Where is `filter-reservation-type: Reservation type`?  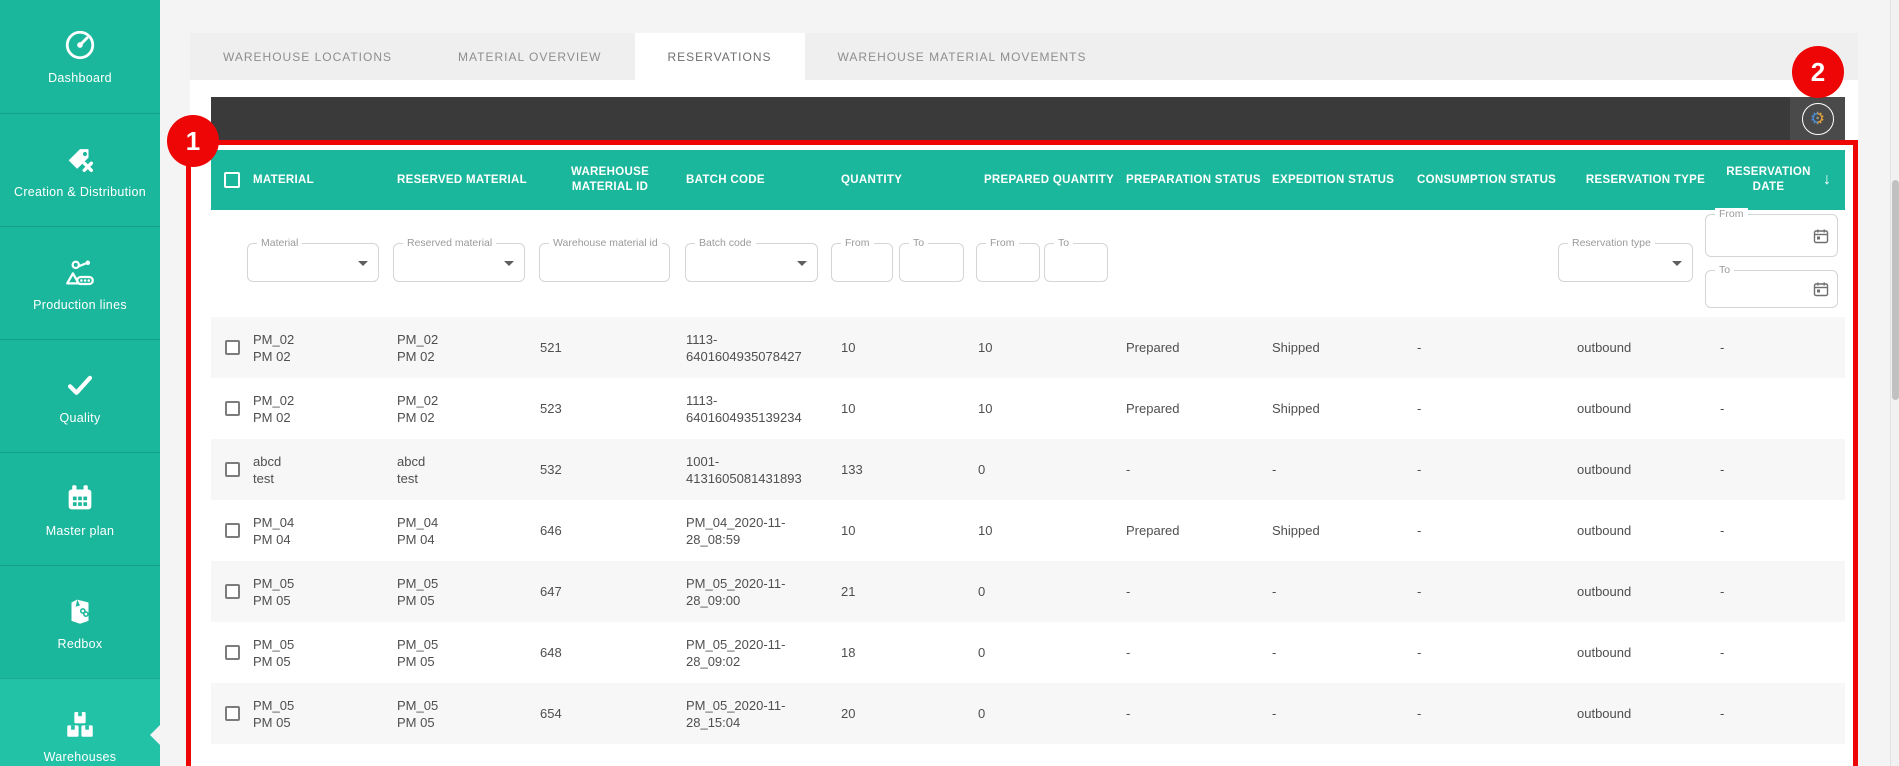
filter-reservation-type: Reservation type is located at coordinates (1625, 259).